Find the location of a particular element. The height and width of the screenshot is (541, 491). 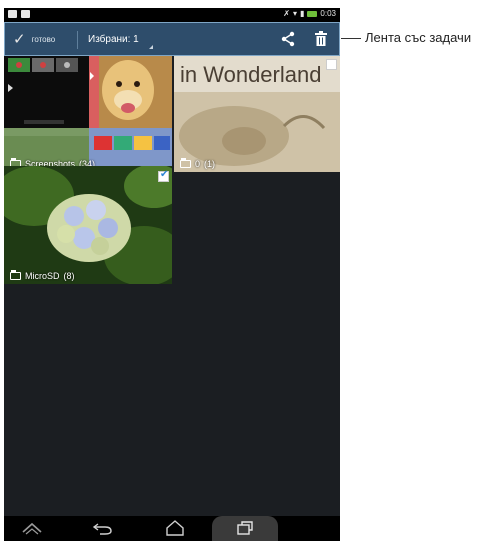

action-bar-divider is located at coordinates (77, 40).